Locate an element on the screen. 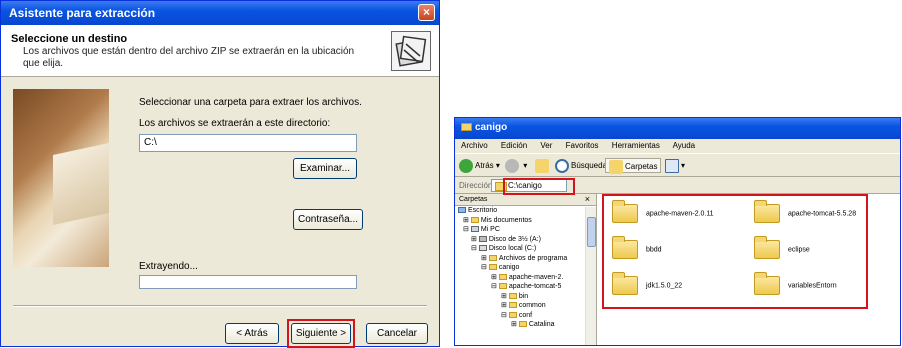 The width and height of the screenshot is (902, 348). up-folder-button is located at coordinates (543, 165).